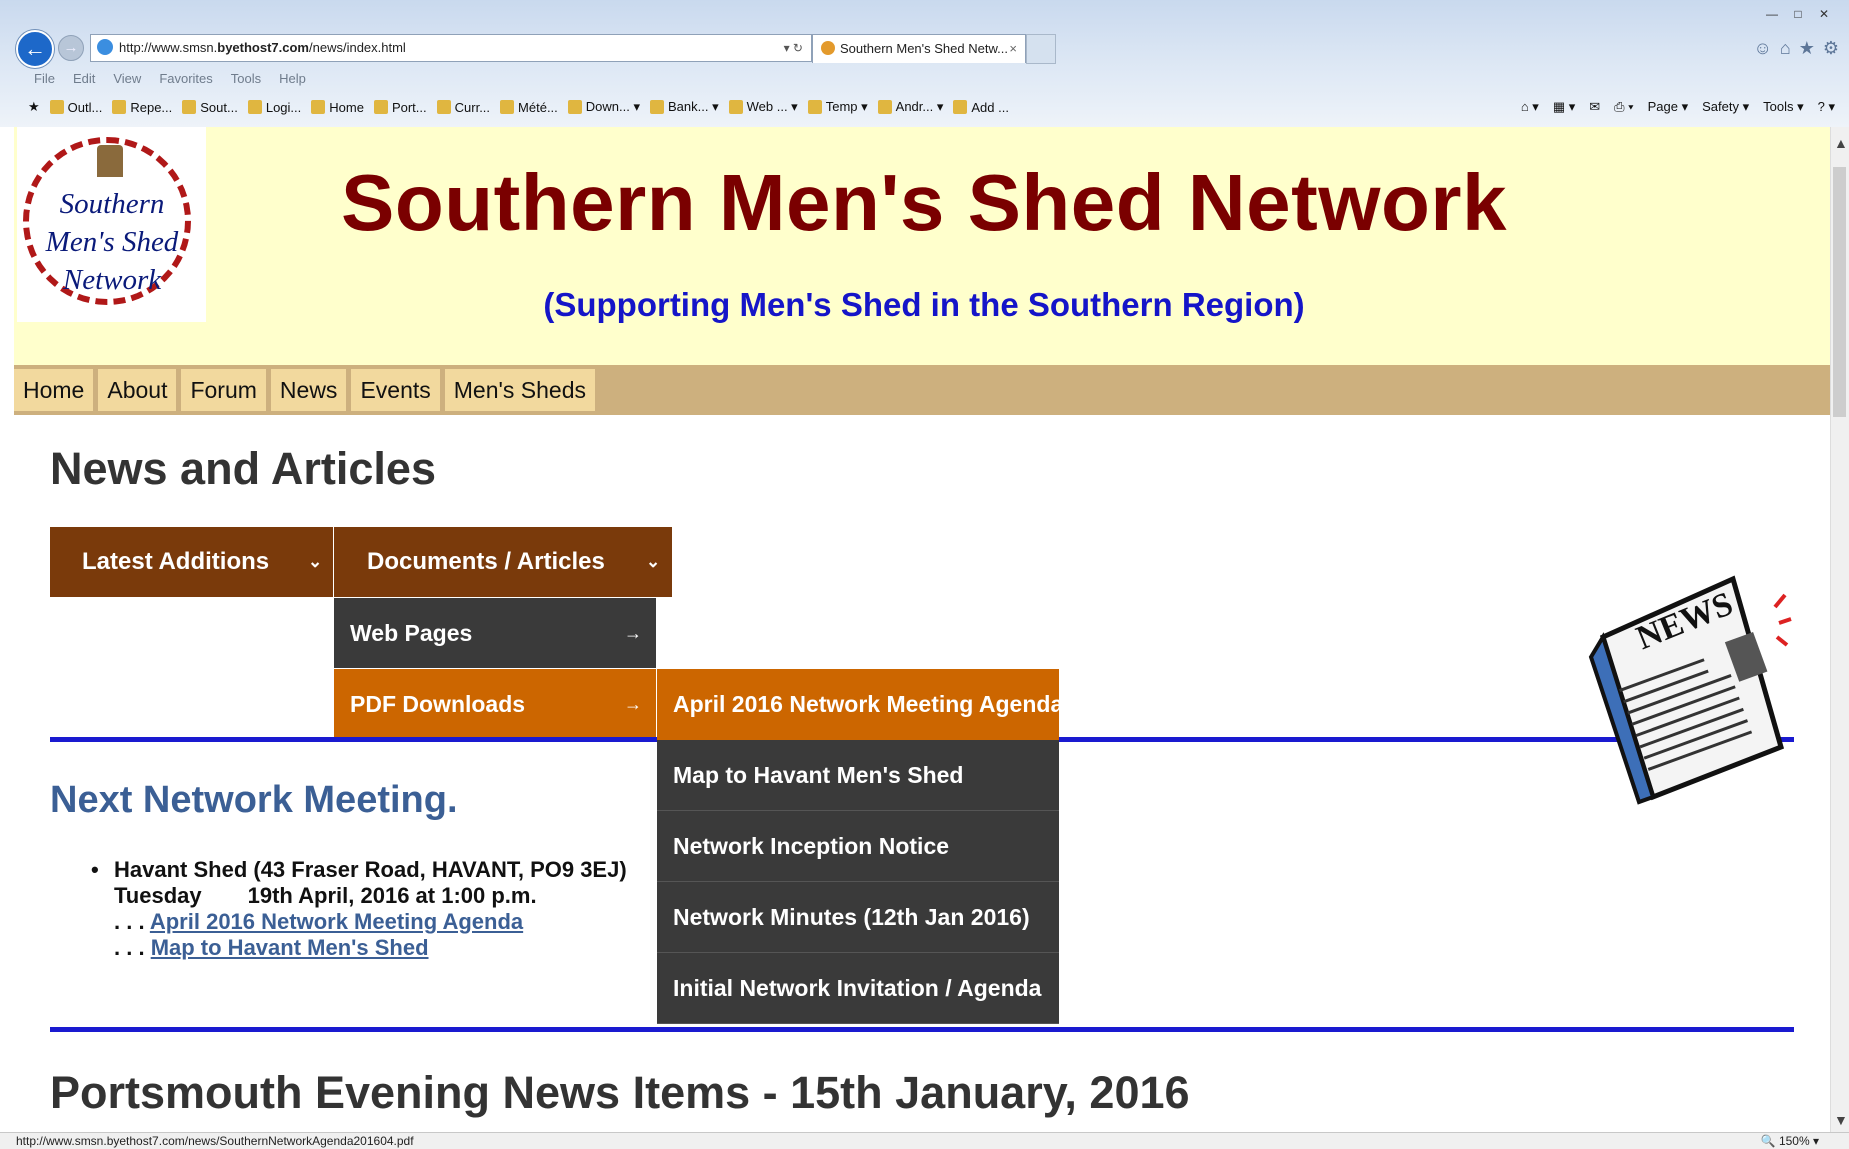  I want to click on fav-folder: Temp ▾, so click(837, 107).